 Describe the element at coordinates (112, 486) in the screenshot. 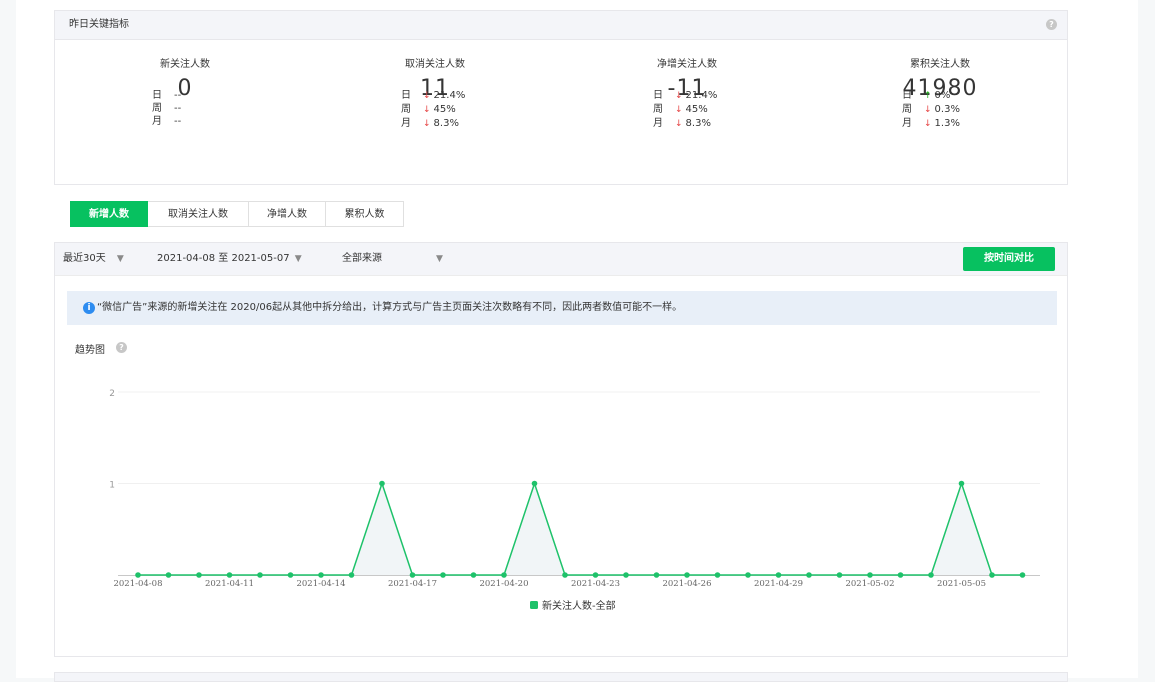

I see `y-tick-label: 1` at that location.